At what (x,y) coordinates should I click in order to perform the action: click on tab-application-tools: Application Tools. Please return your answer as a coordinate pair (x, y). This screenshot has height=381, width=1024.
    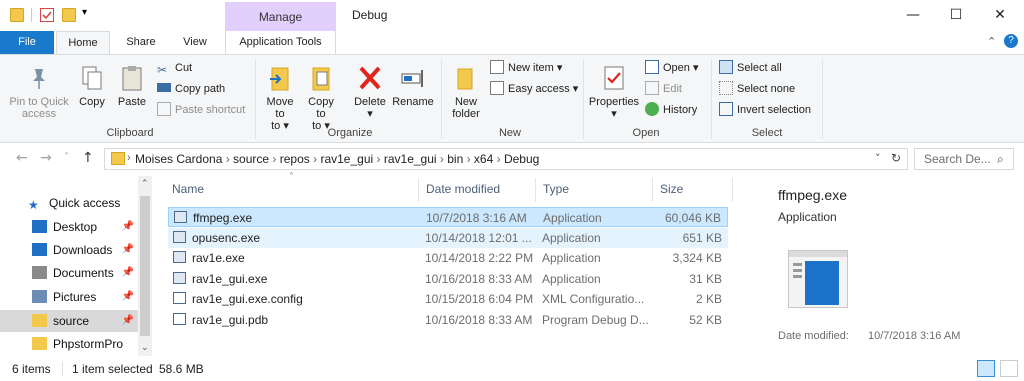
    Looking at the image, I should click on (280, 42).